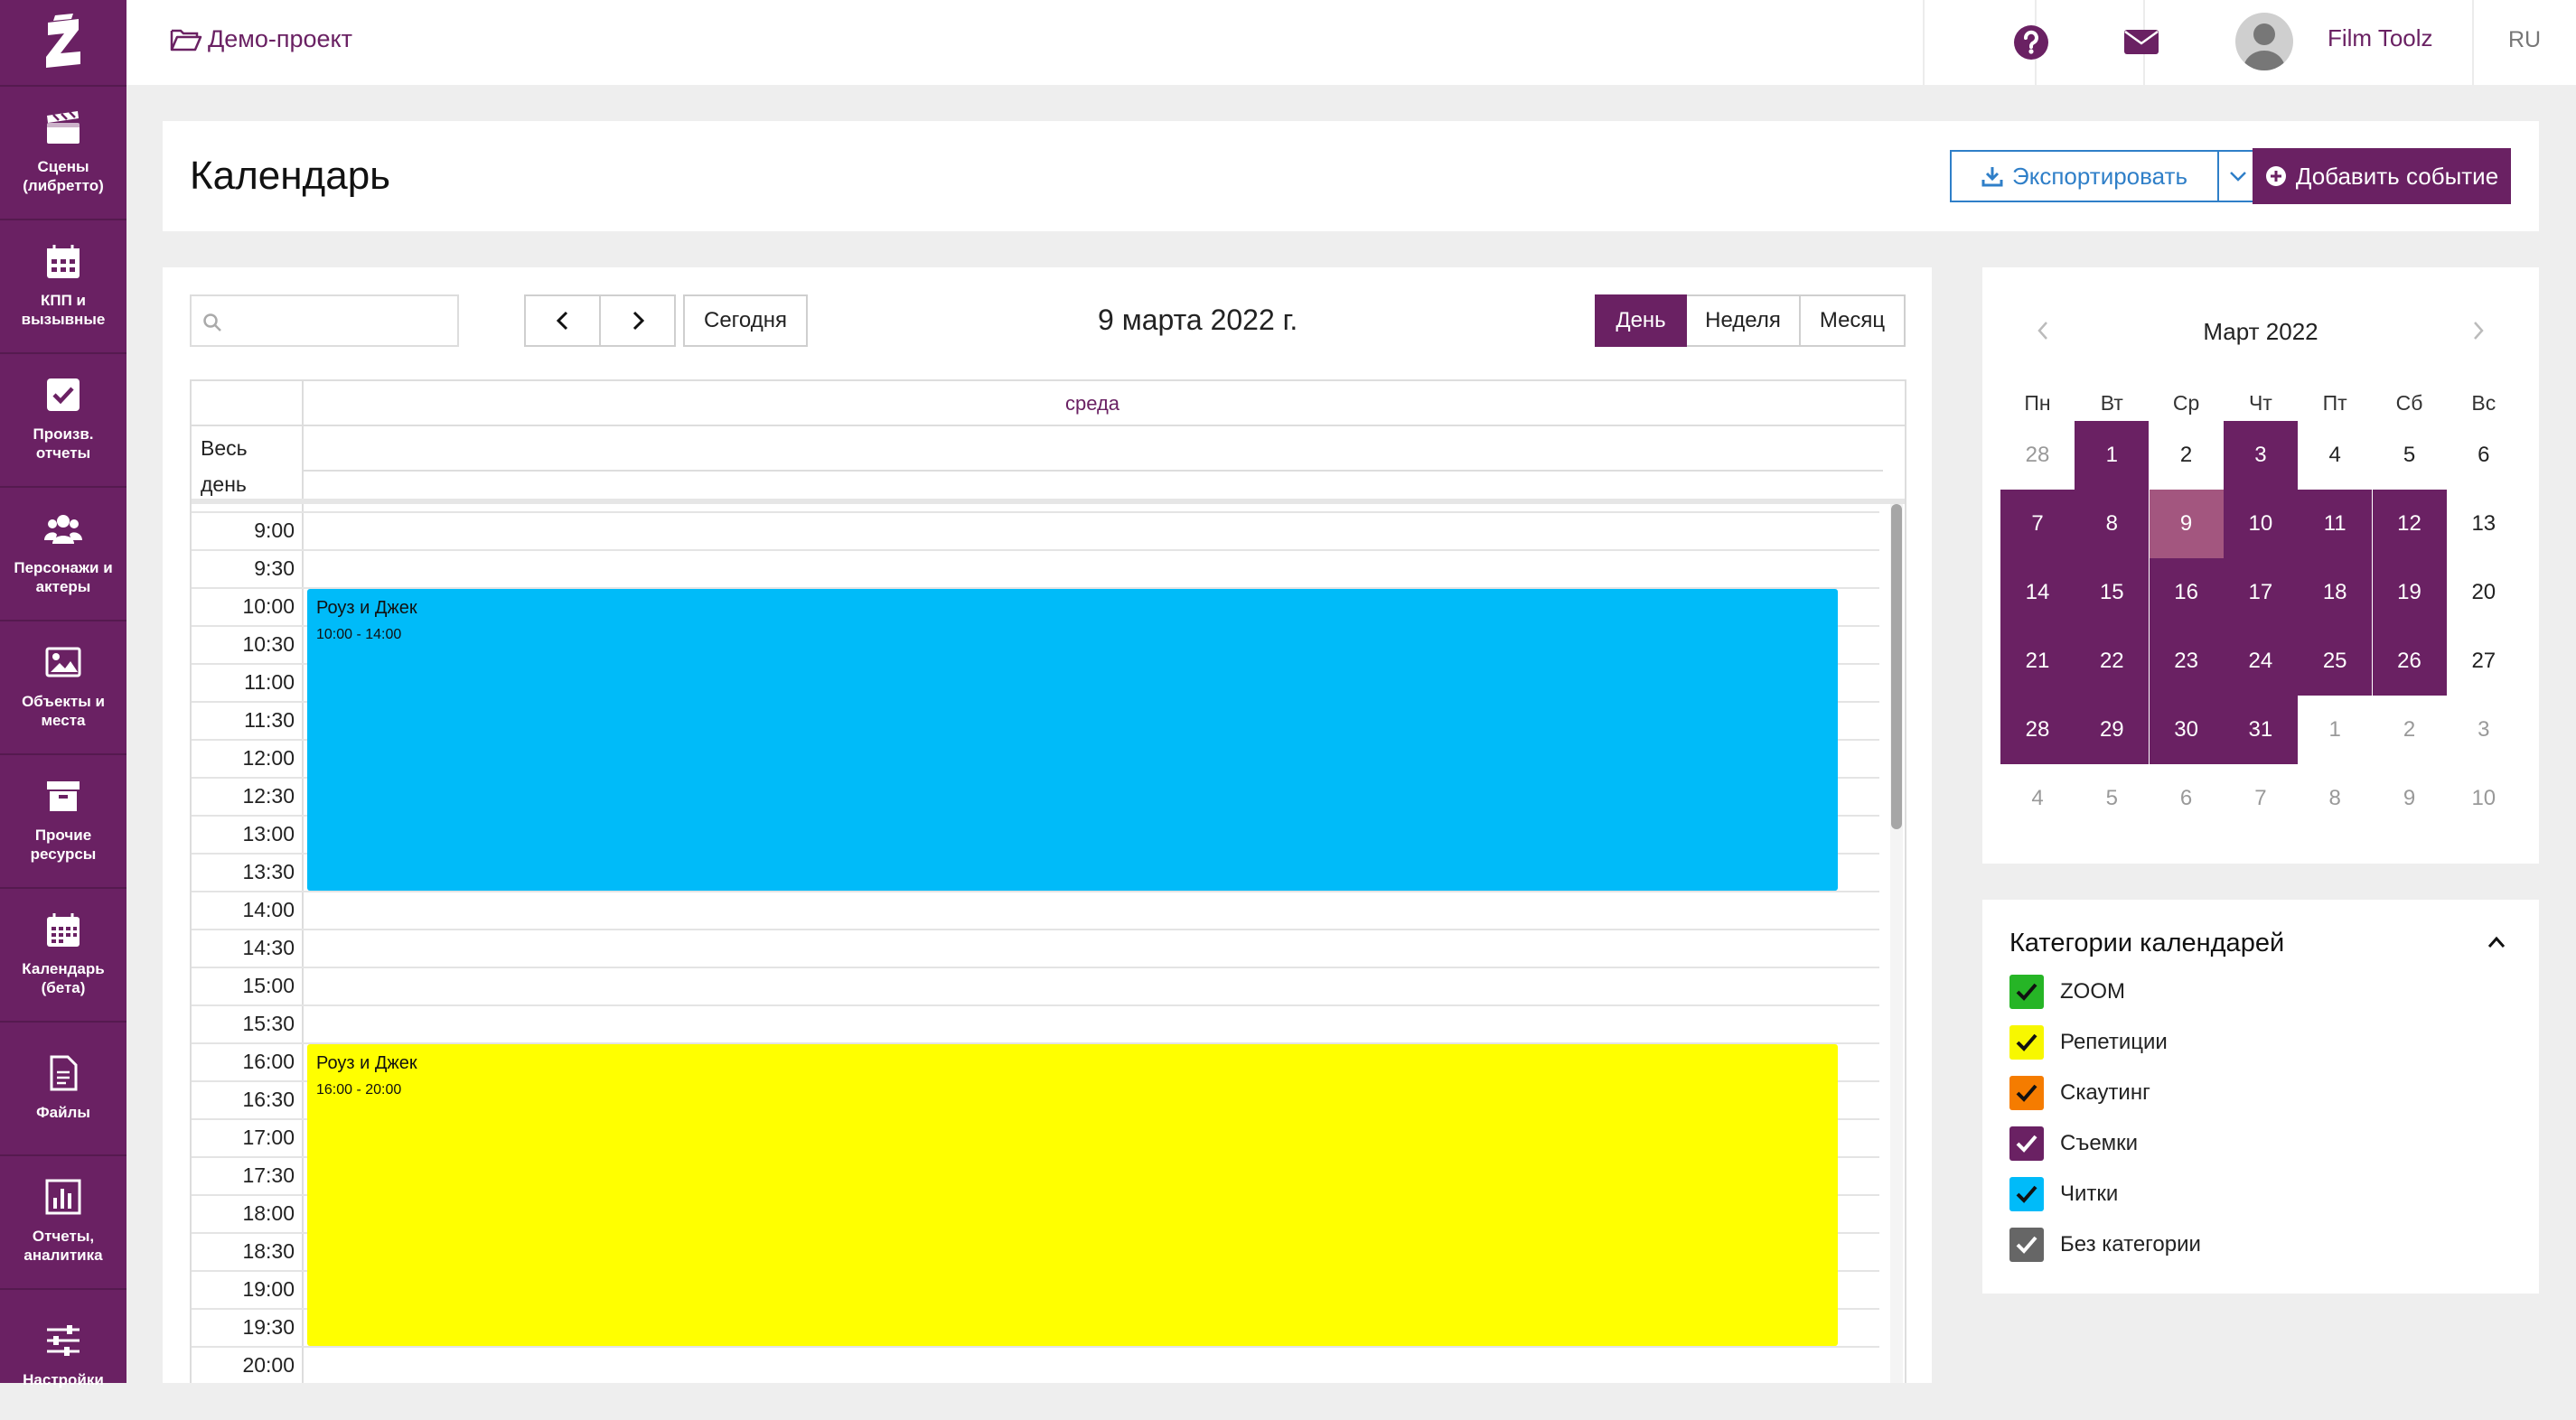 This screenshot has height=1420, width=2576. What do you see at coordinates (261, 39) in the screenshot?
I see `project-link: Демо-проект` at bounding box center [261, 39].